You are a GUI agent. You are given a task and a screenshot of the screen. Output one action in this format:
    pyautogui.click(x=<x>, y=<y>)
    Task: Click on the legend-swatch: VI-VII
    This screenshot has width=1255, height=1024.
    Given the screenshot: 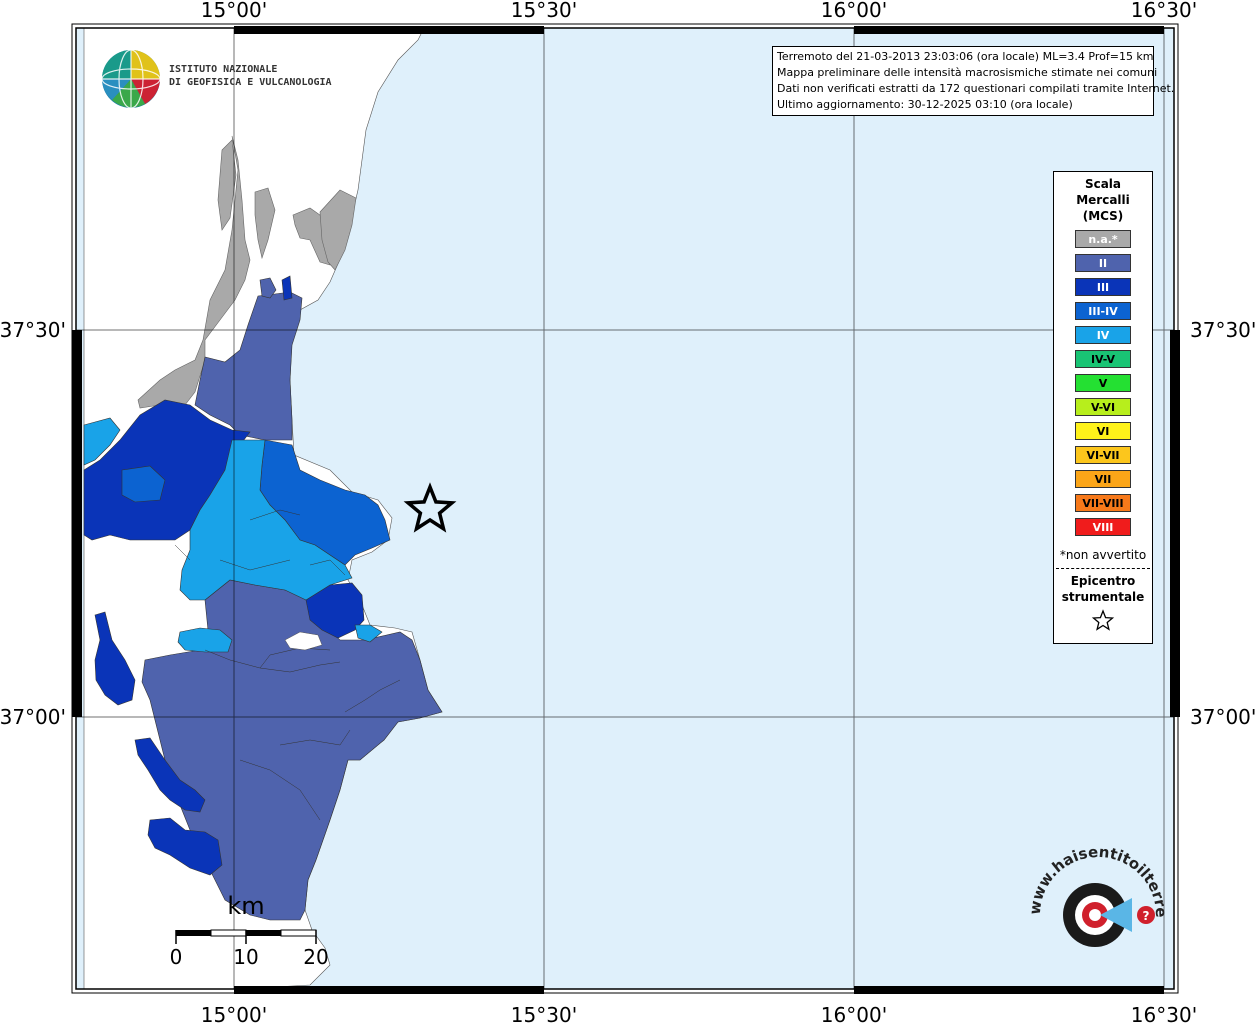 What is the action you would take?
    pyautogui.click(x=1103, y=455)
    